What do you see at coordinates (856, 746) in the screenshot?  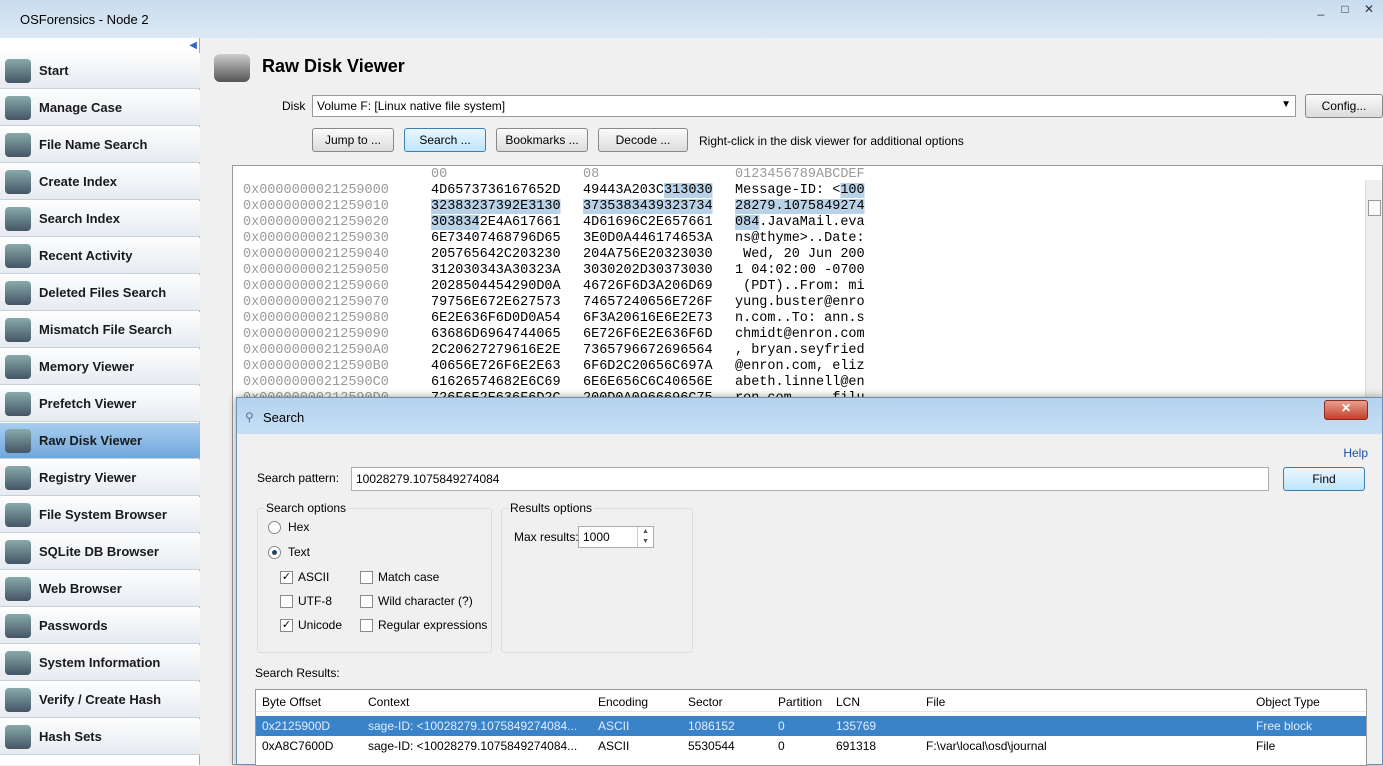 I see `table-cell: 691318` at bounding box center [856, 746].